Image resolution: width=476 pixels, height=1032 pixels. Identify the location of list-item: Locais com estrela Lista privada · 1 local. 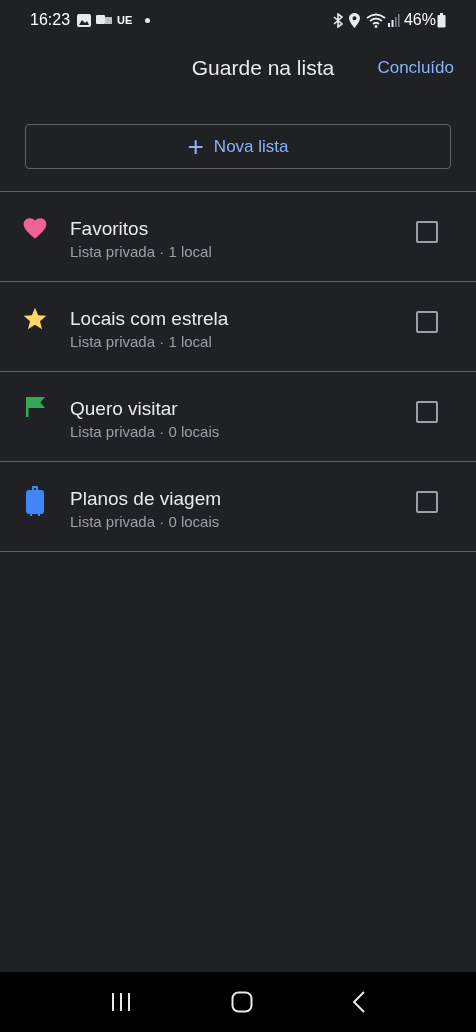
(238, 327).